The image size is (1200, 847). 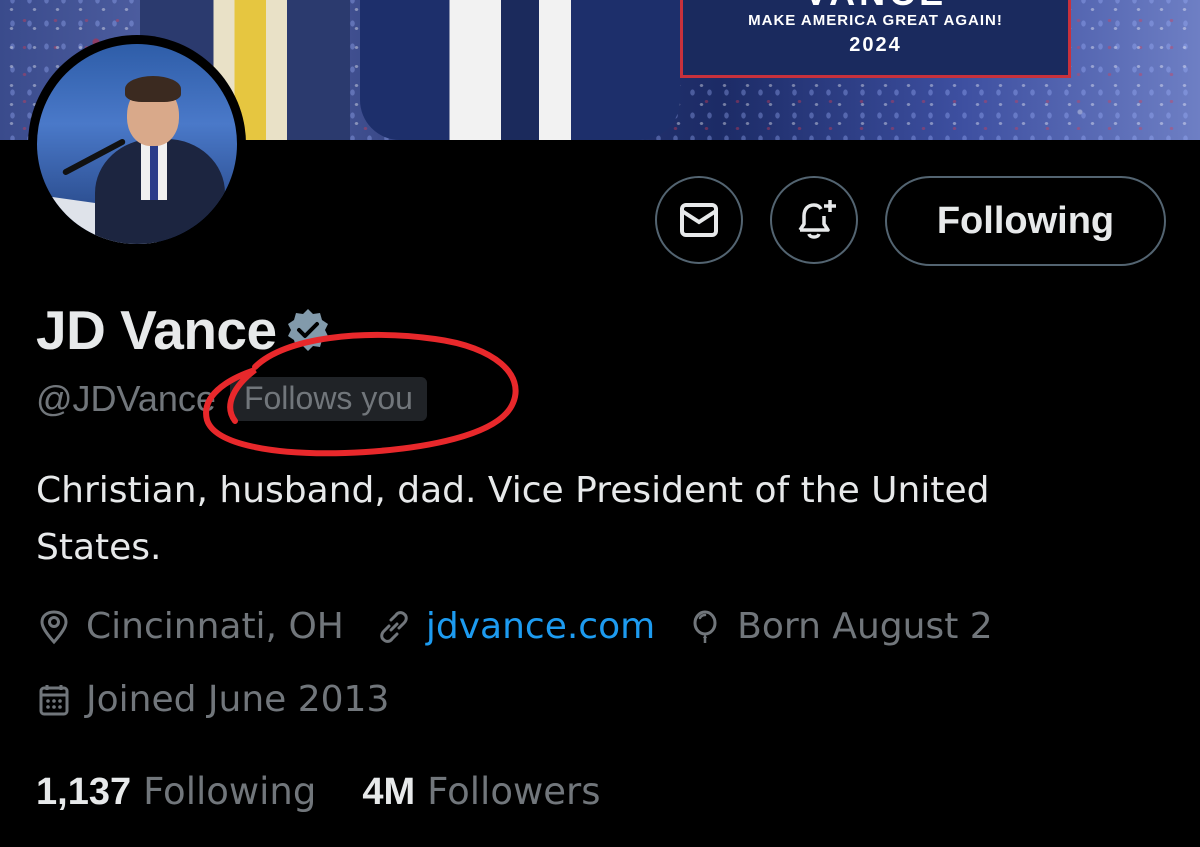 I want to click on banner-person-right, so click(x=520, y=70).